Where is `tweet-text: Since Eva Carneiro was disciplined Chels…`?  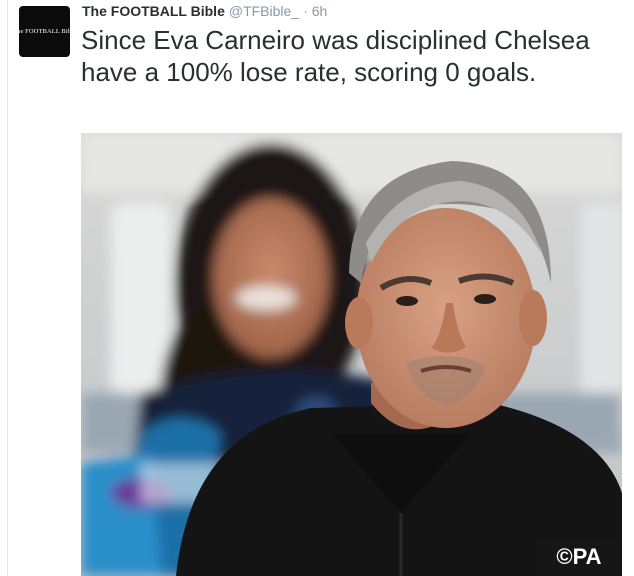
tweet-text: Since Eva Carneiro was disciplined Chels… is located at coordinates (335, 56).